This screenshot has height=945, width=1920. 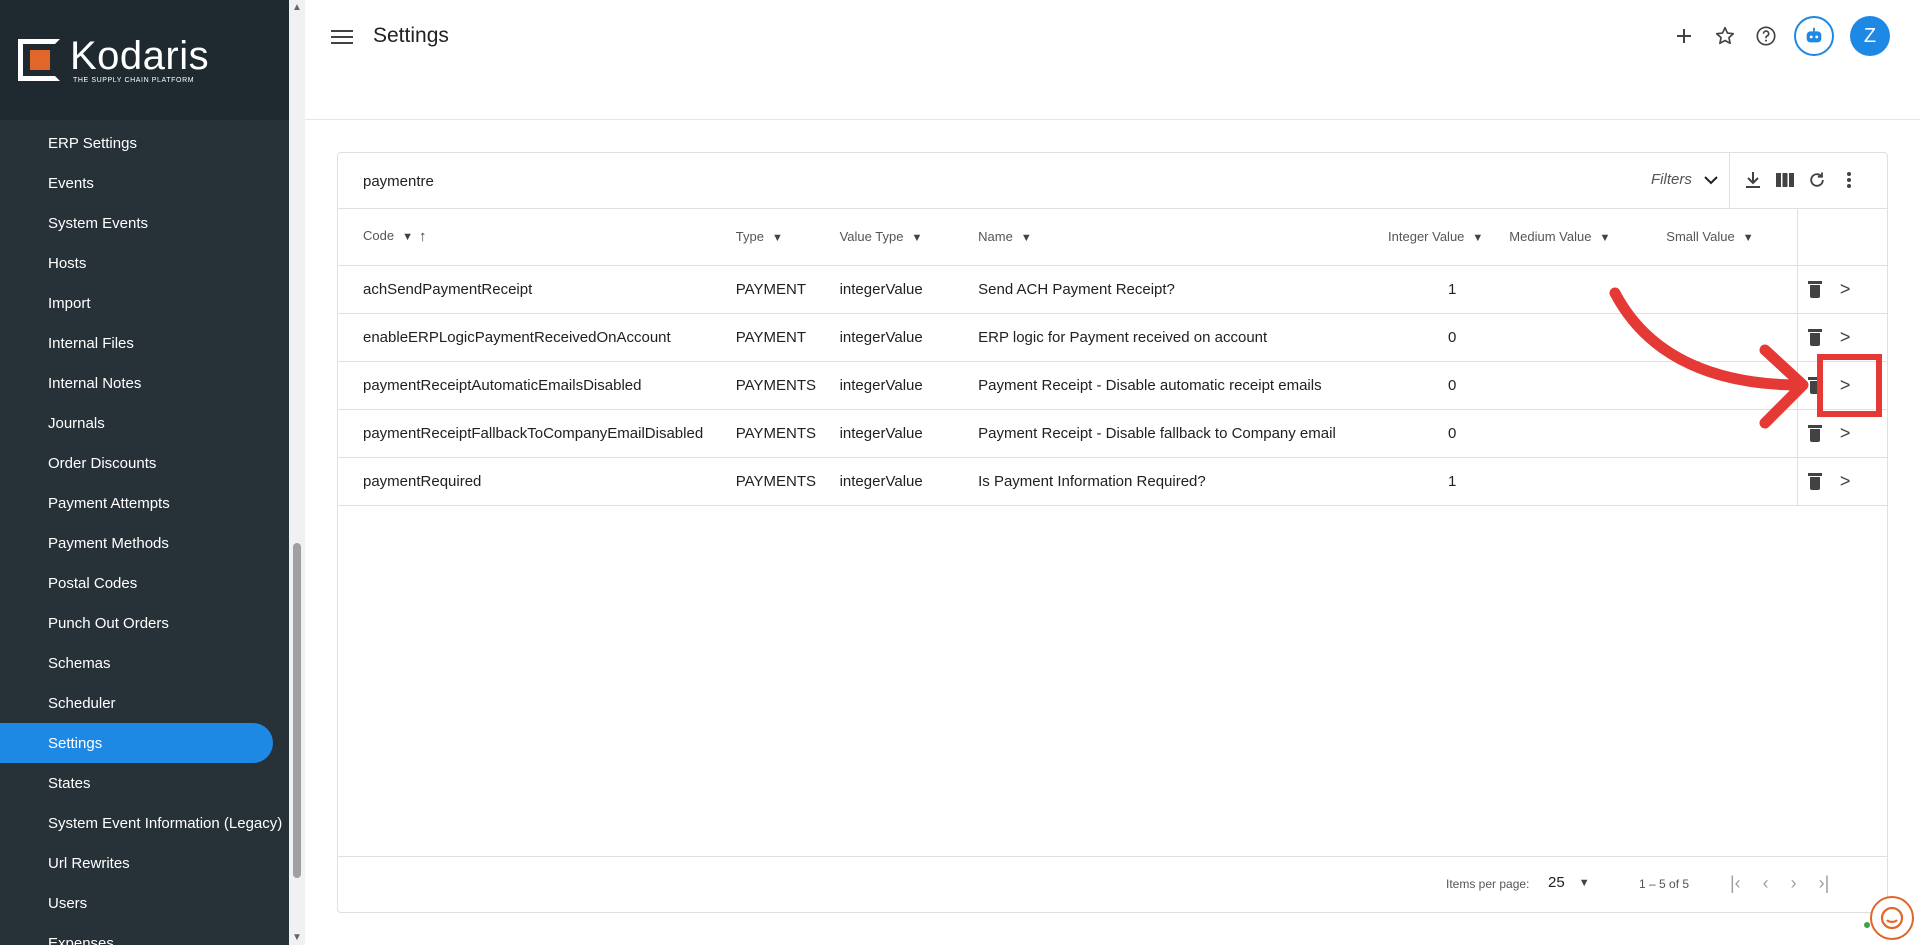 I want to click on page-title: Settings, so click(x=411, y=35).